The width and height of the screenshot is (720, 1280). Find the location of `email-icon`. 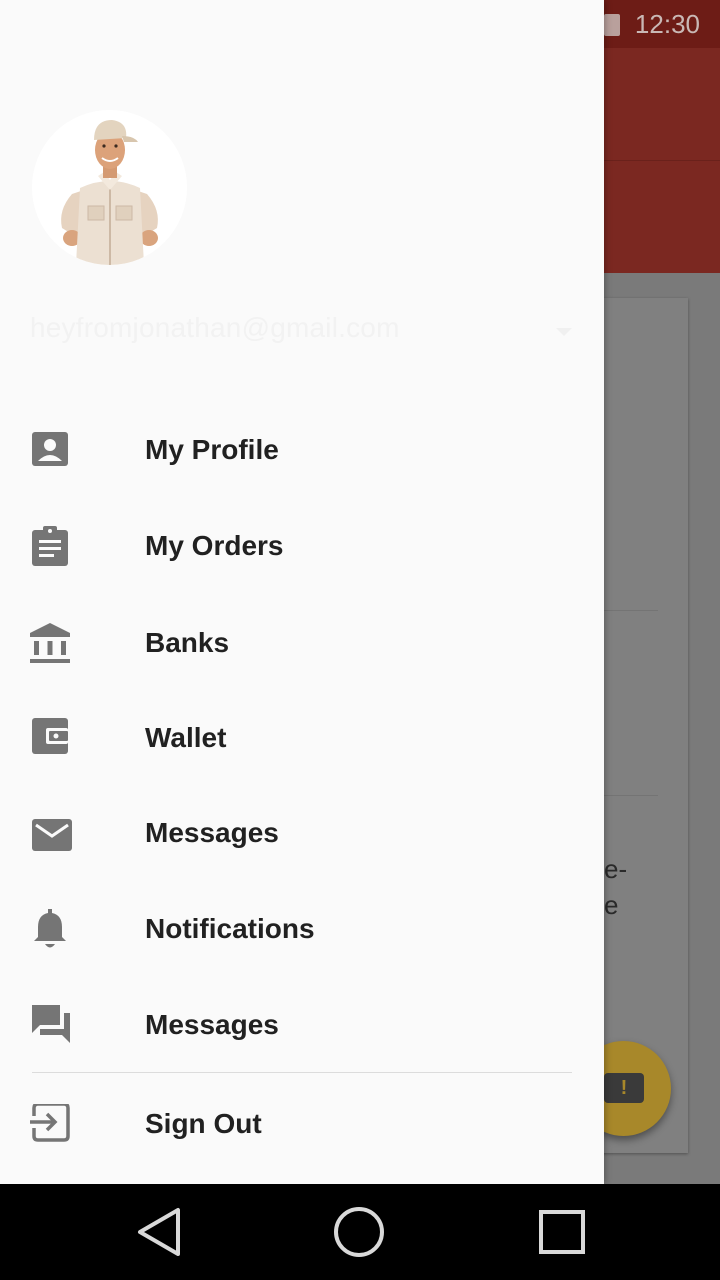

email-icon is located at coordinates (52, 835).